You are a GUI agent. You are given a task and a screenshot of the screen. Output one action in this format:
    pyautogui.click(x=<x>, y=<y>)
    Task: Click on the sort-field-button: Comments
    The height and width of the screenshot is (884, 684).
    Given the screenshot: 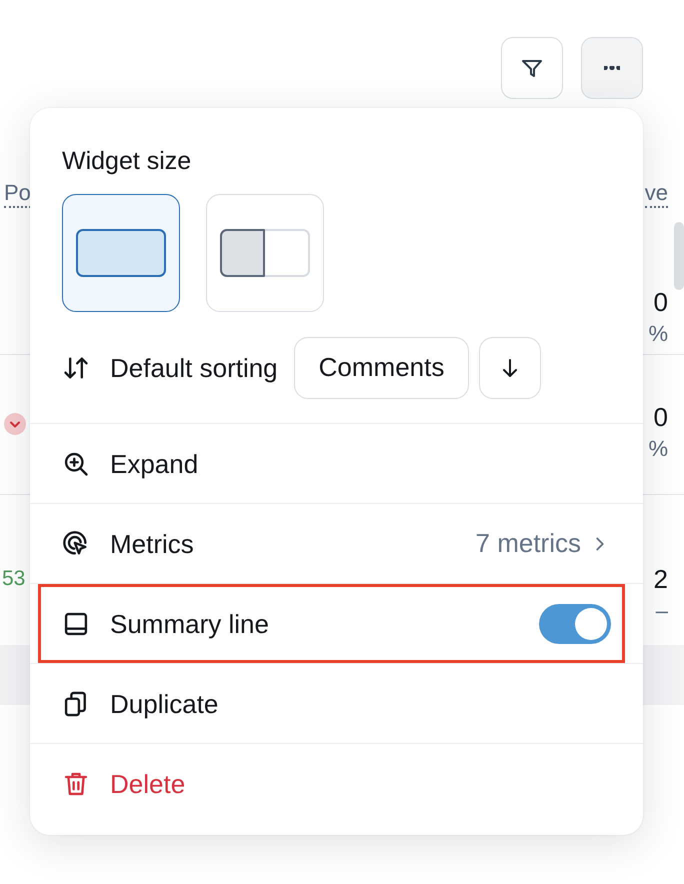 What is the action you would take?
    pyautogui.click(x=382, y=367)
    